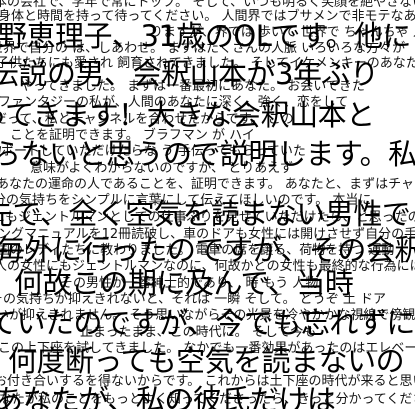 This screenshot has width=415, height=409. What do you see at coordinates (207, 323) in the screenshot?
I see `large-text-line: ていたのですが、今でも忘れずに` at bounding box center [207, 323].